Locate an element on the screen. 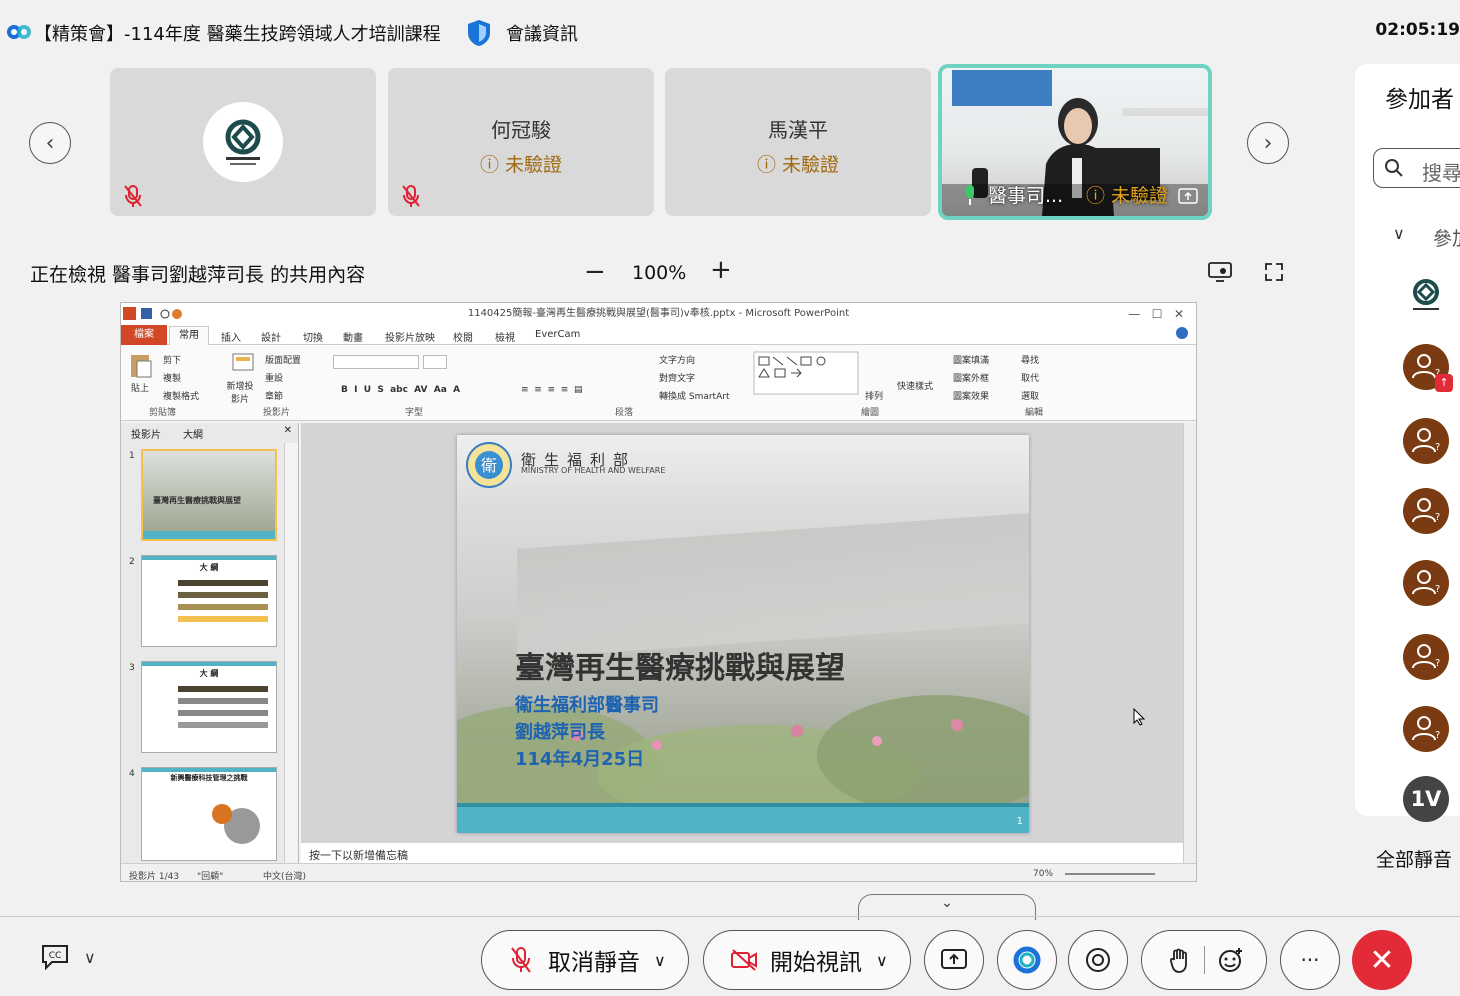  zoom-out-button: − is located at coordinates (595, 272).